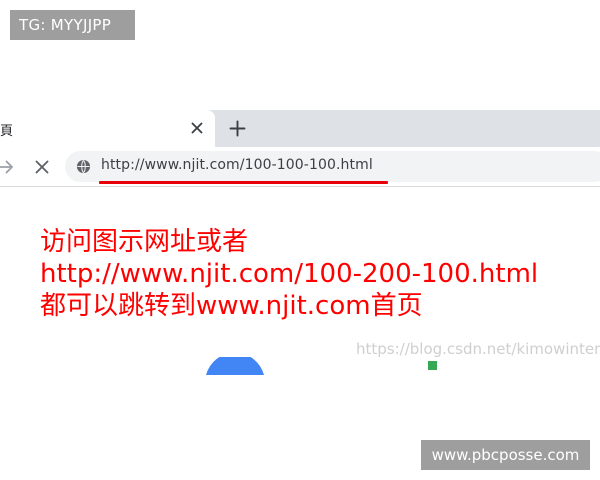  Describe the element at coordinates (432, 365) in the screenshot. I see `google-logo-green-fragment` at that location.